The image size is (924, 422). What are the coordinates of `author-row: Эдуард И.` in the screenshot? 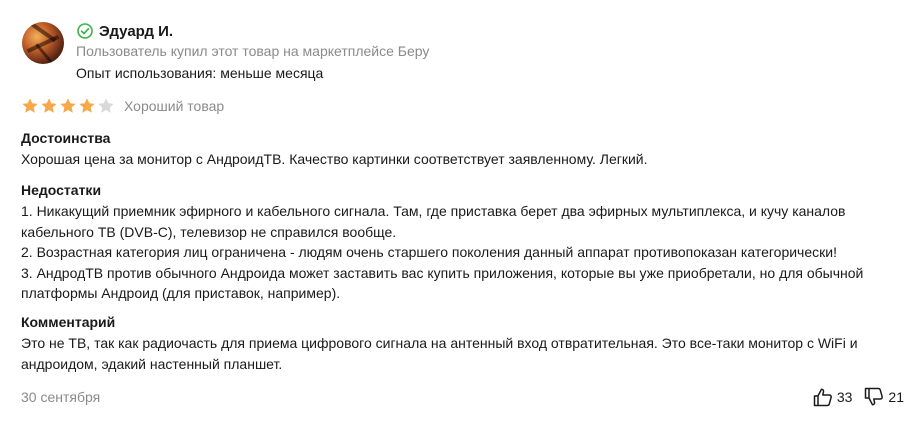 It's located at (125, 31).